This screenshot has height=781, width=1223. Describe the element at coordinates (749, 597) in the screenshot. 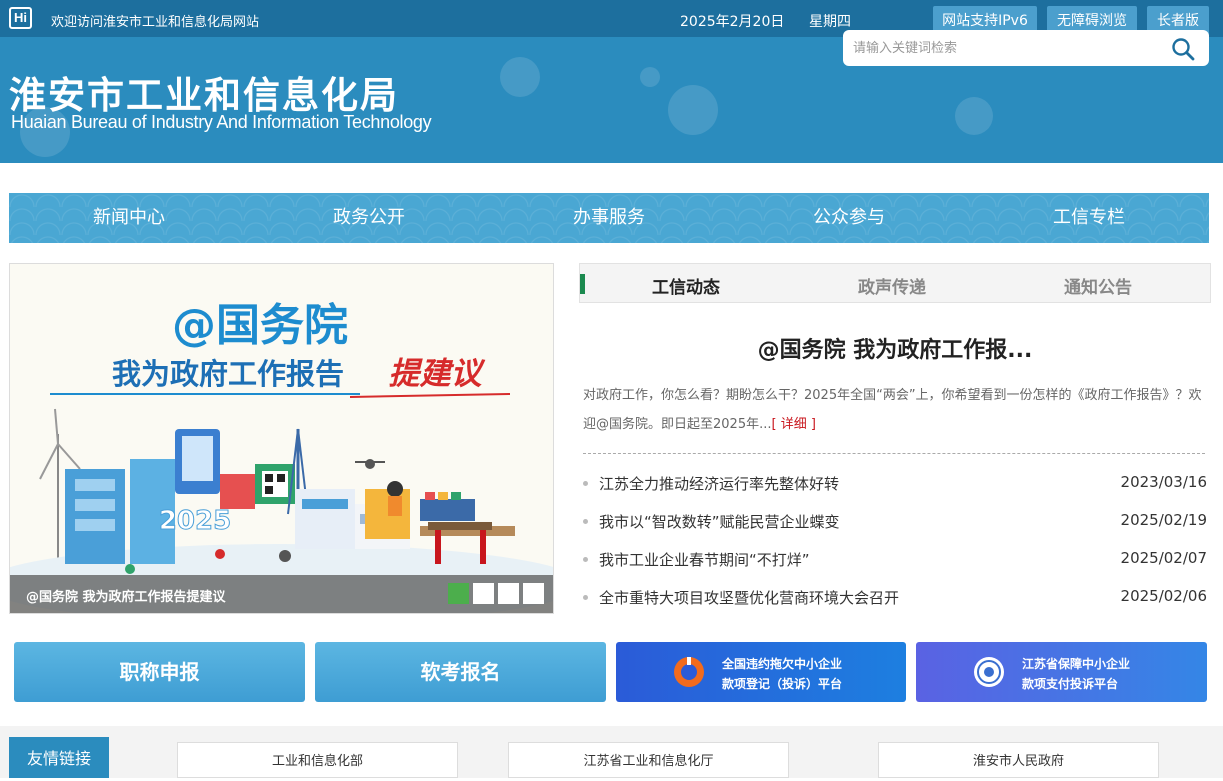

I see `news-item-title: 全市重特大项目攻坚暨优化营商环境大会召开` at that location.